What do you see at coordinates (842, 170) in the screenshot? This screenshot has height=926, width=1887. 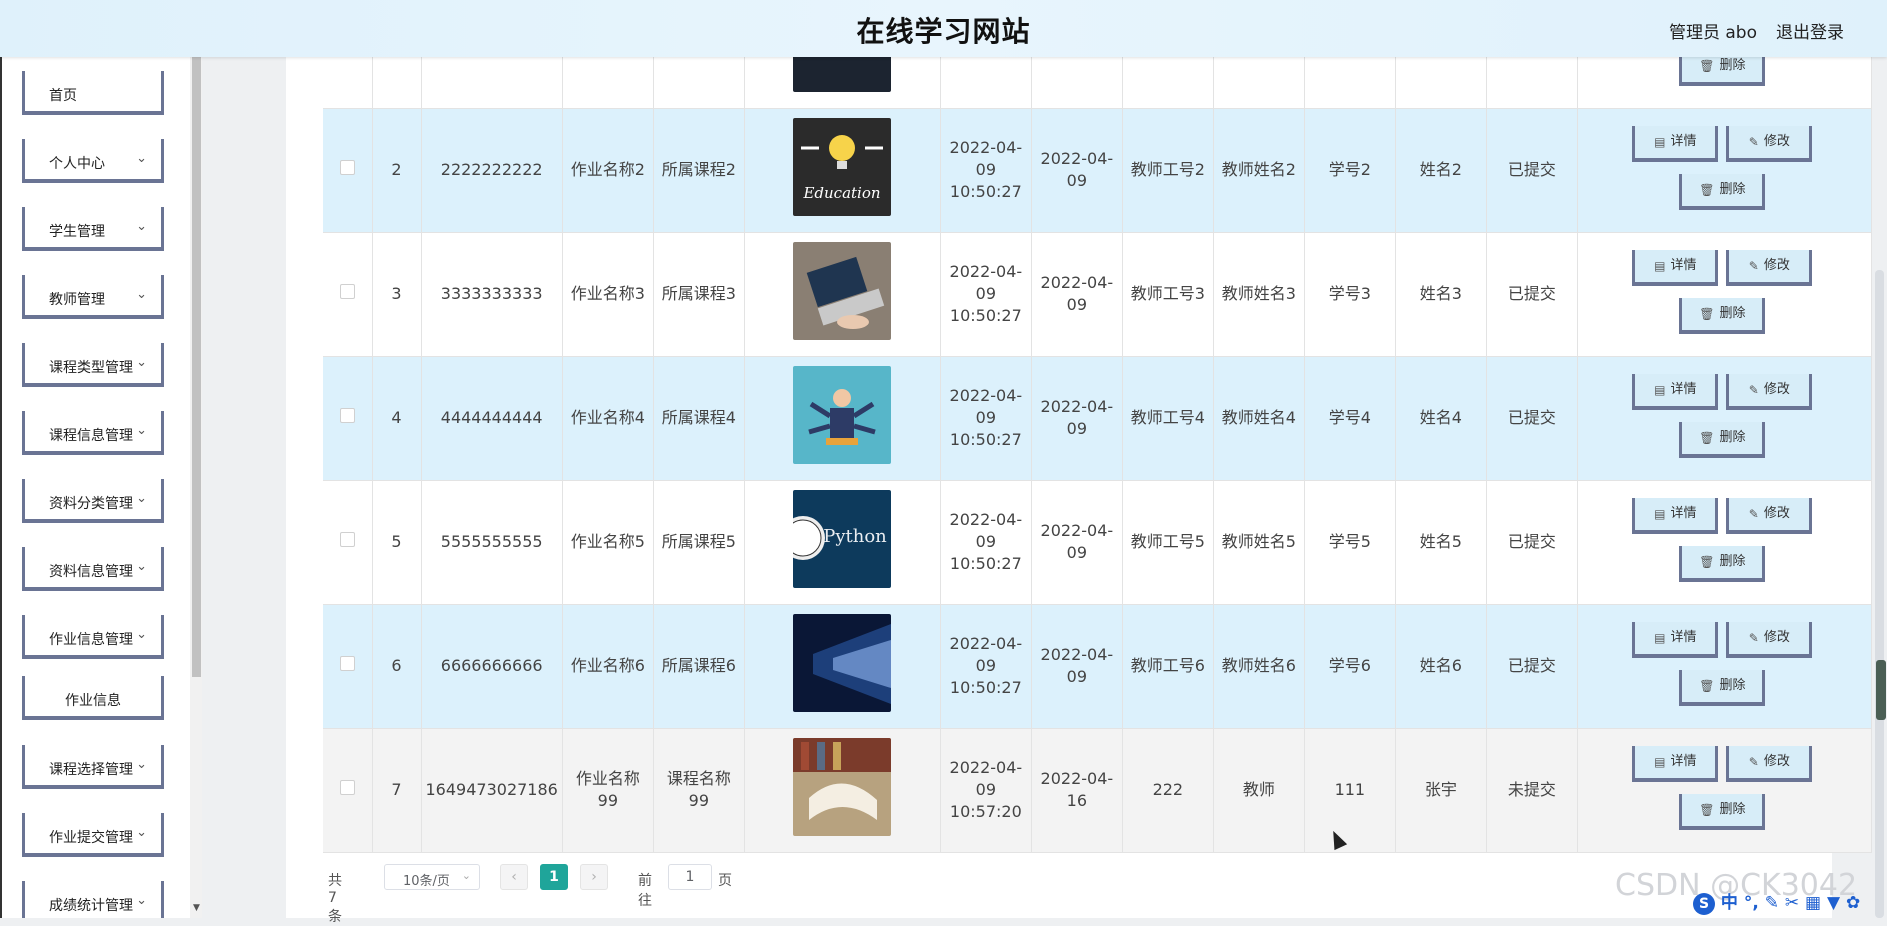 I see `homework-image: Education` at bounding box center [842, 170].